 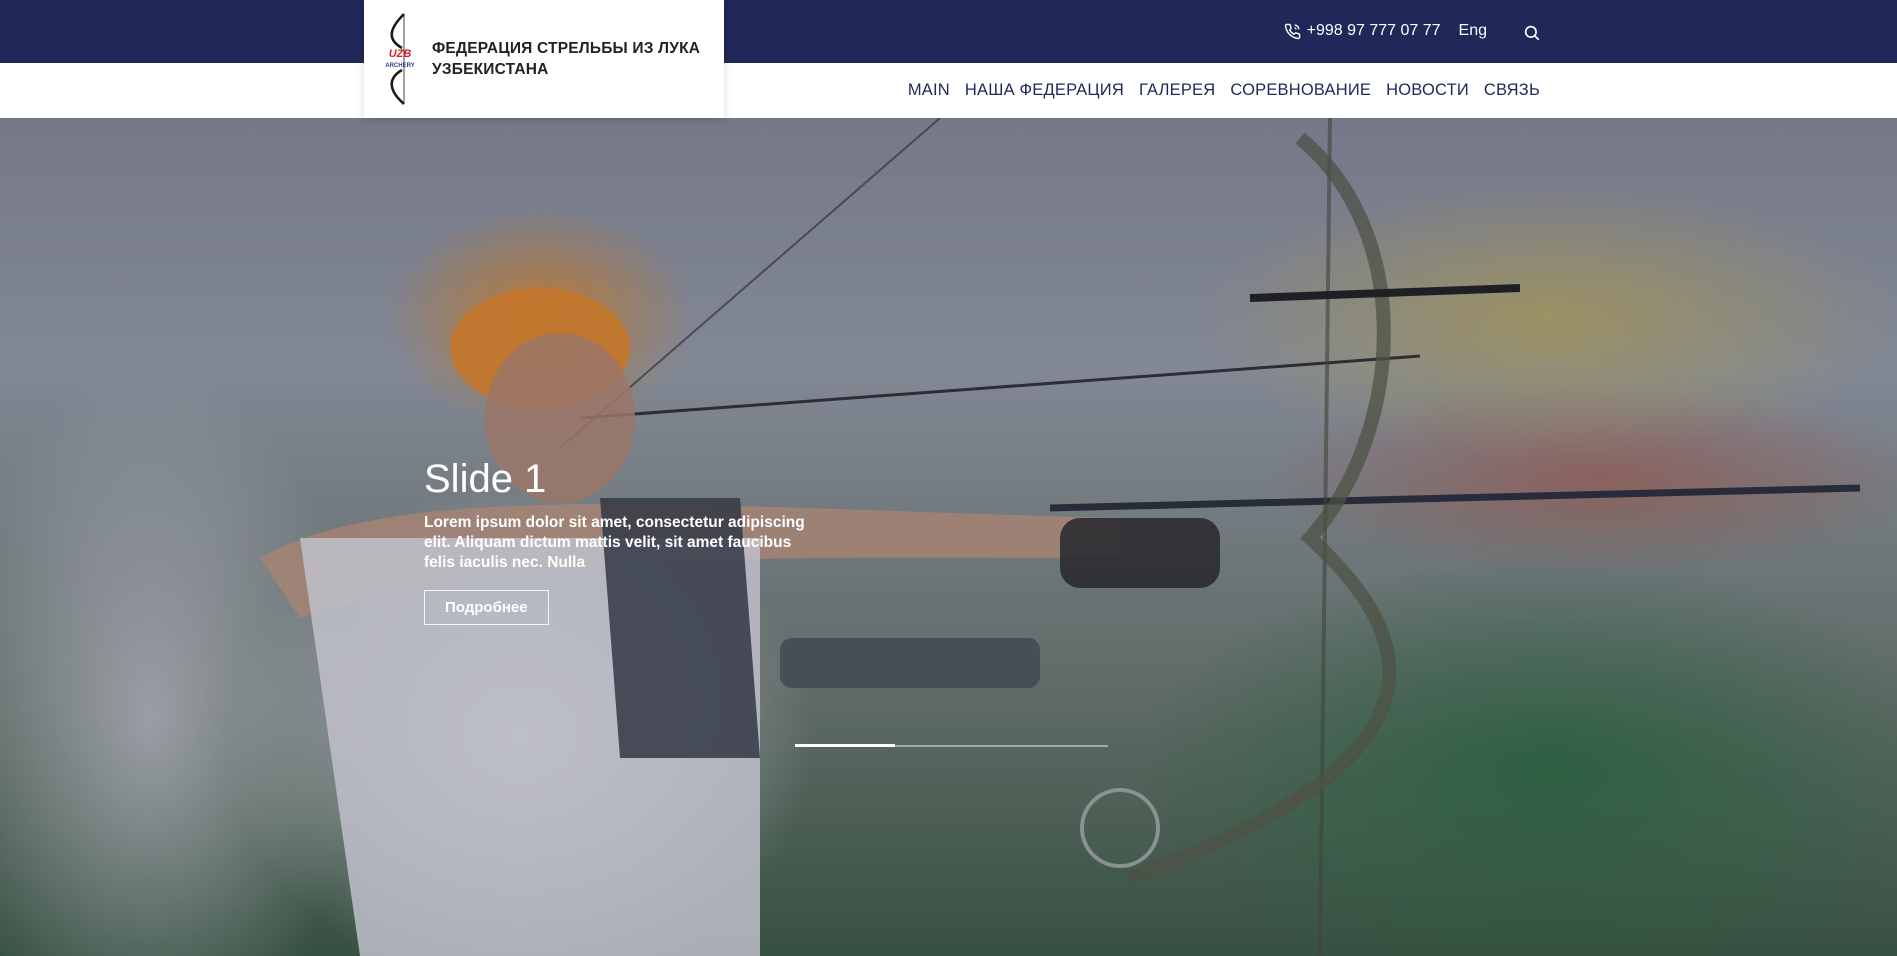 I want to click on header-contacts: +998 97 777 07 77 Eng, so click(x=1385, y=31).